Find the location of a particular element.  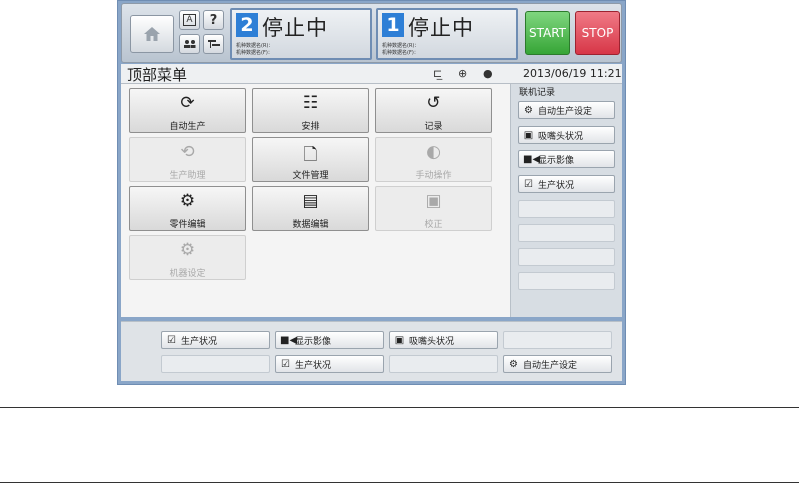

file-management-button: 🗋 文件管理 is located at coordinates (310, 159).